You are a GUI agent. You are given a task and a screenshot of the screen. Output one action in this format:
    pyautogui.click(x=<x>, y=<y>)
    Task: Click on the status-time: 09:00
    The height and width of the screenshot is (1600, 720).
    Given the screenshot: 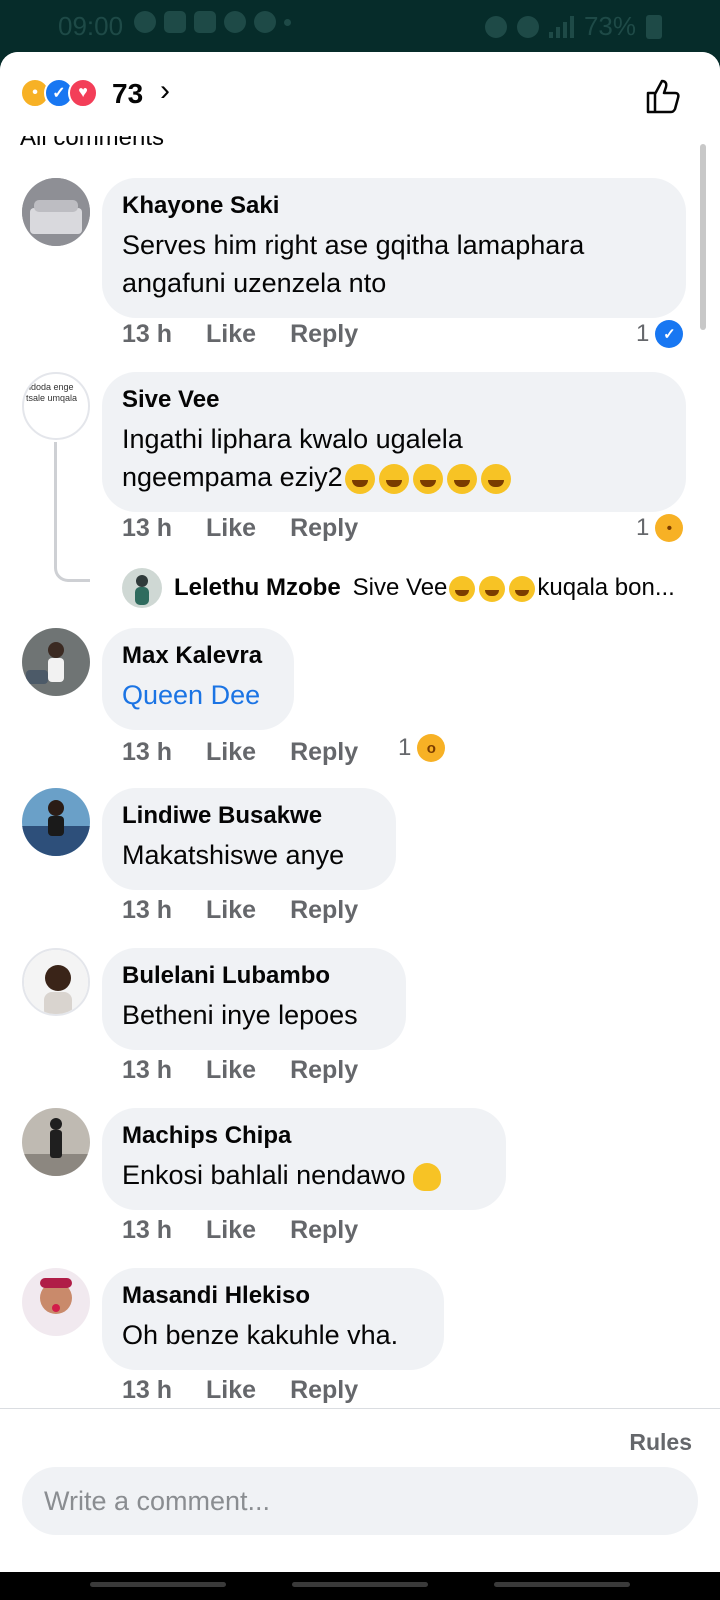 What is the action you would take?
    pyautogui.click(x=91, y=26)
    